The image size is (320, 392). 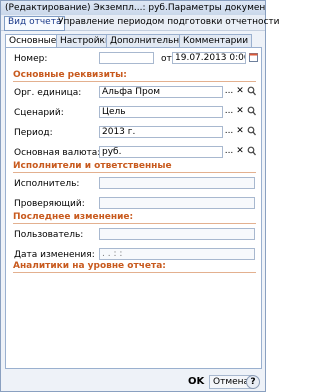 What do you see at coordinates (240, 92) in the screenshot?
I see `org-unit-clear-button: ✕` at bounding box center [240, 92].